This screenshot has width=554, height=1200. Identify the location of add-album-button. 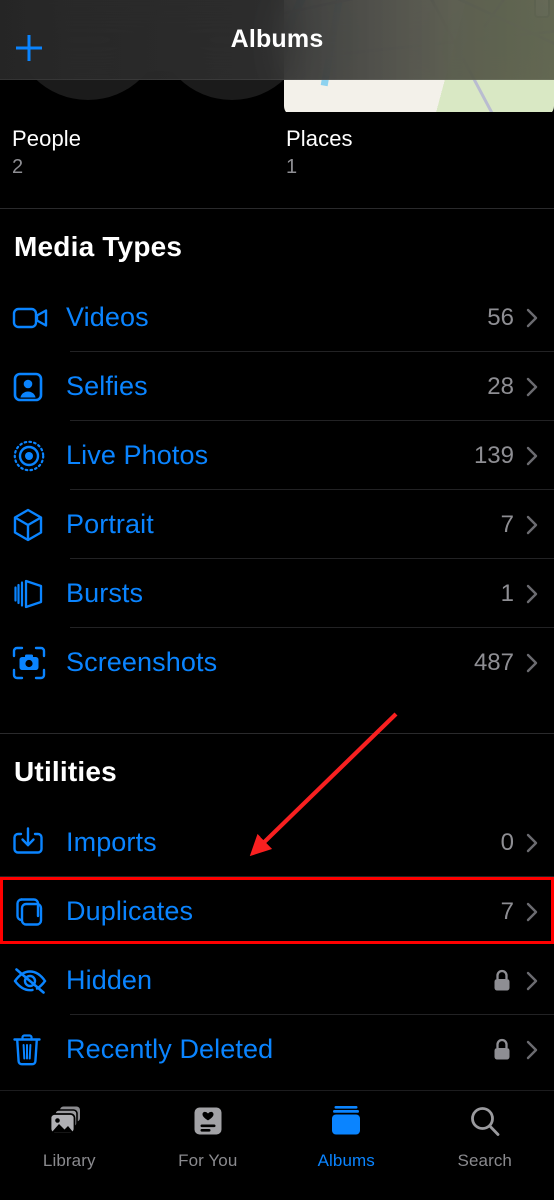
(29, 48).